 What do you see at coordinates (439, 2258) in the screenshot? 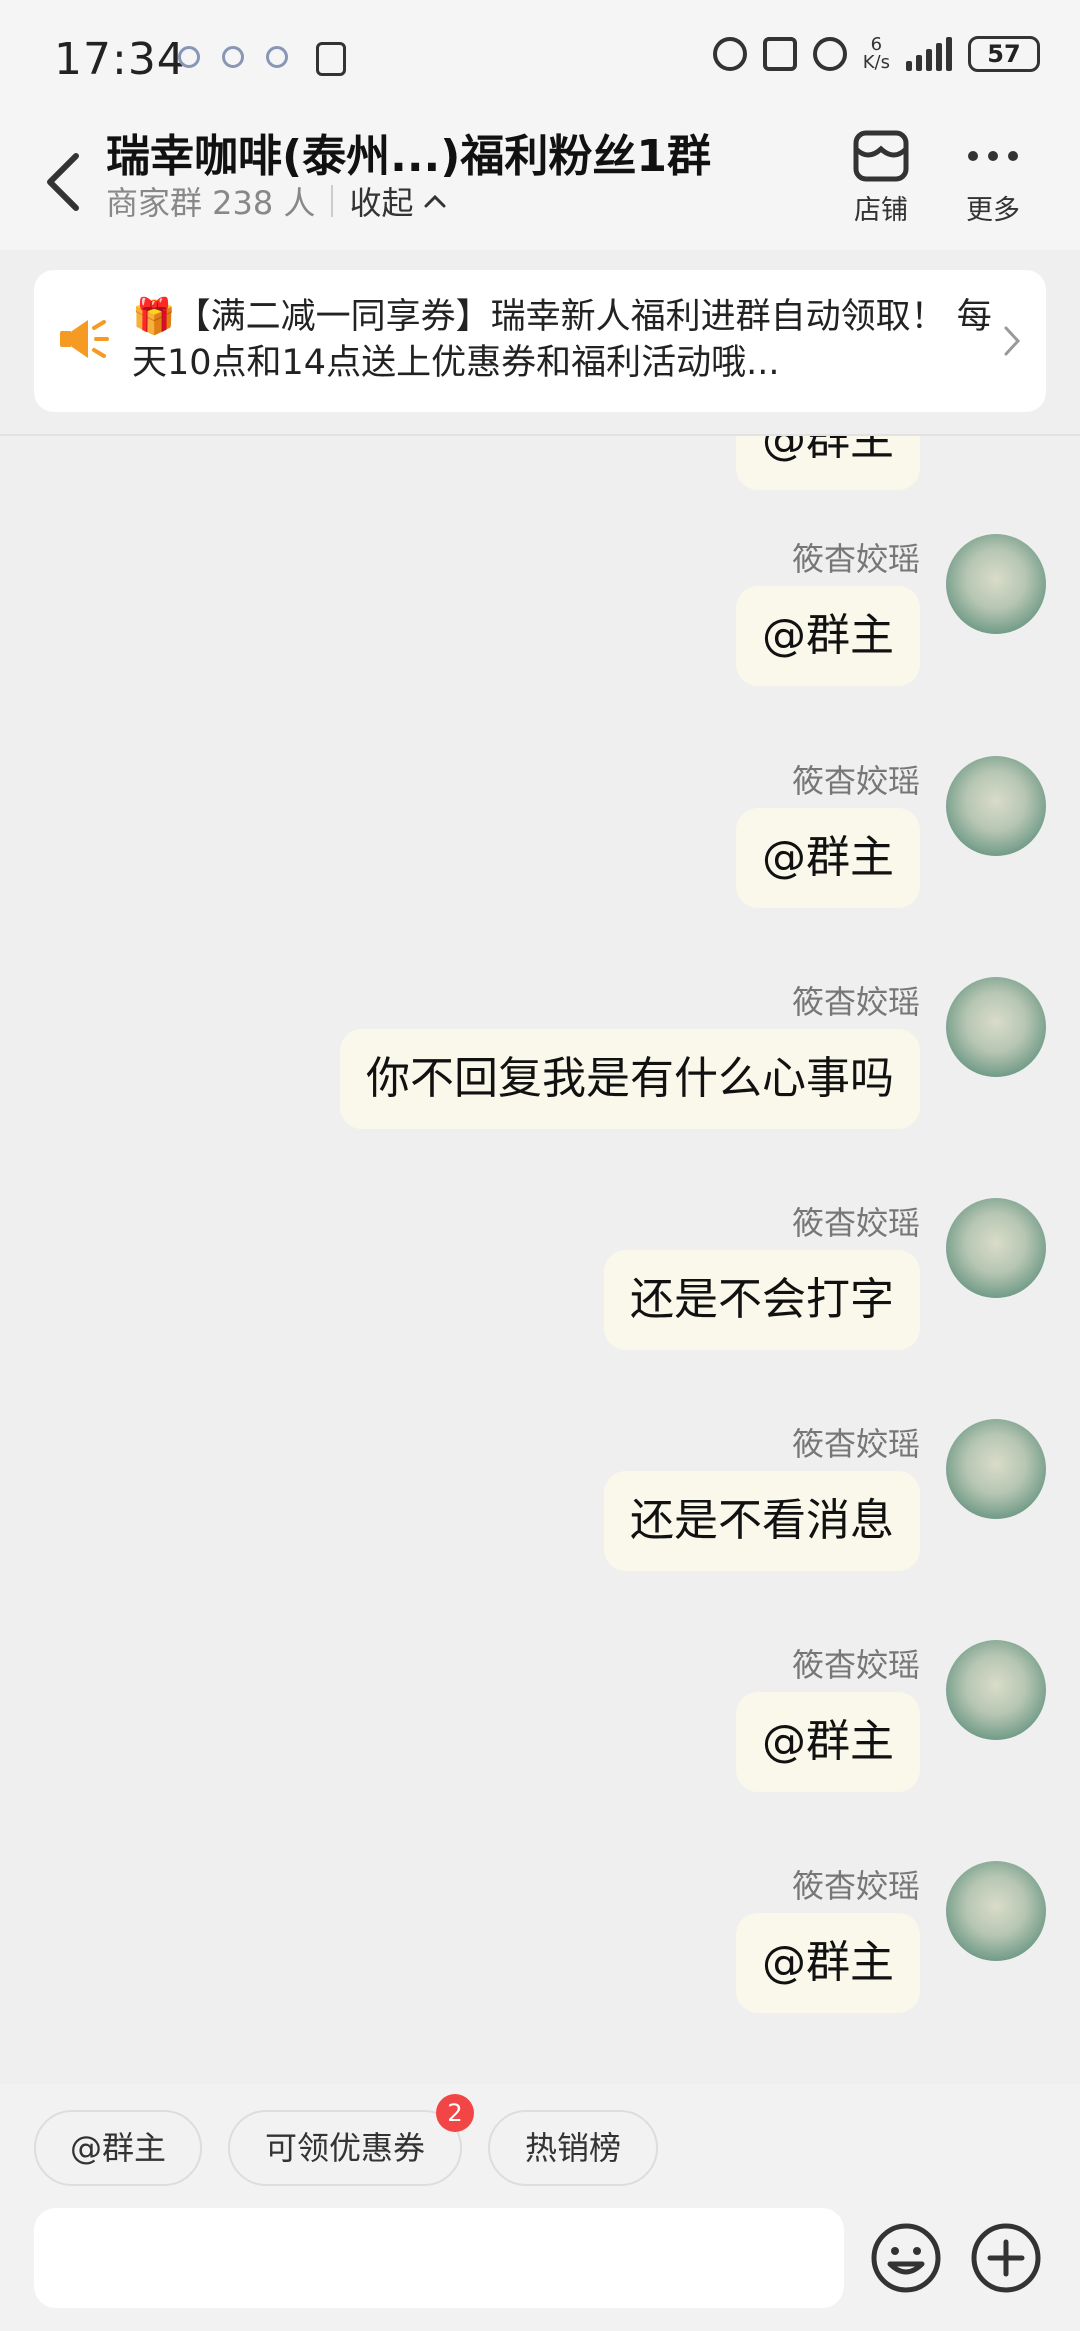
I see `message-input` at bounding box center [439, 2258].